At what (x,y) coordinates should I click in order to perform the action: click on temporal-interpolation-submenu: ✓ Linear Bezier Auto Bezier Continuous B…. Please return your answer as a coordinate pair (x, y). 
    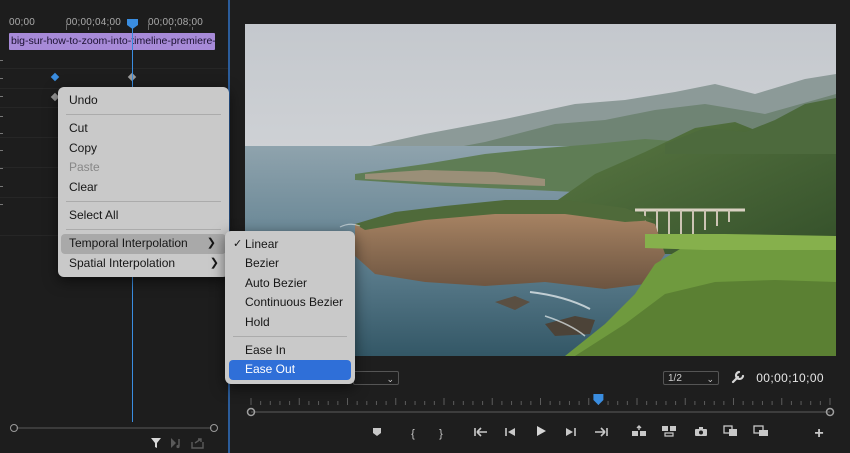
    Looking at the image, I should click on (290, 307).